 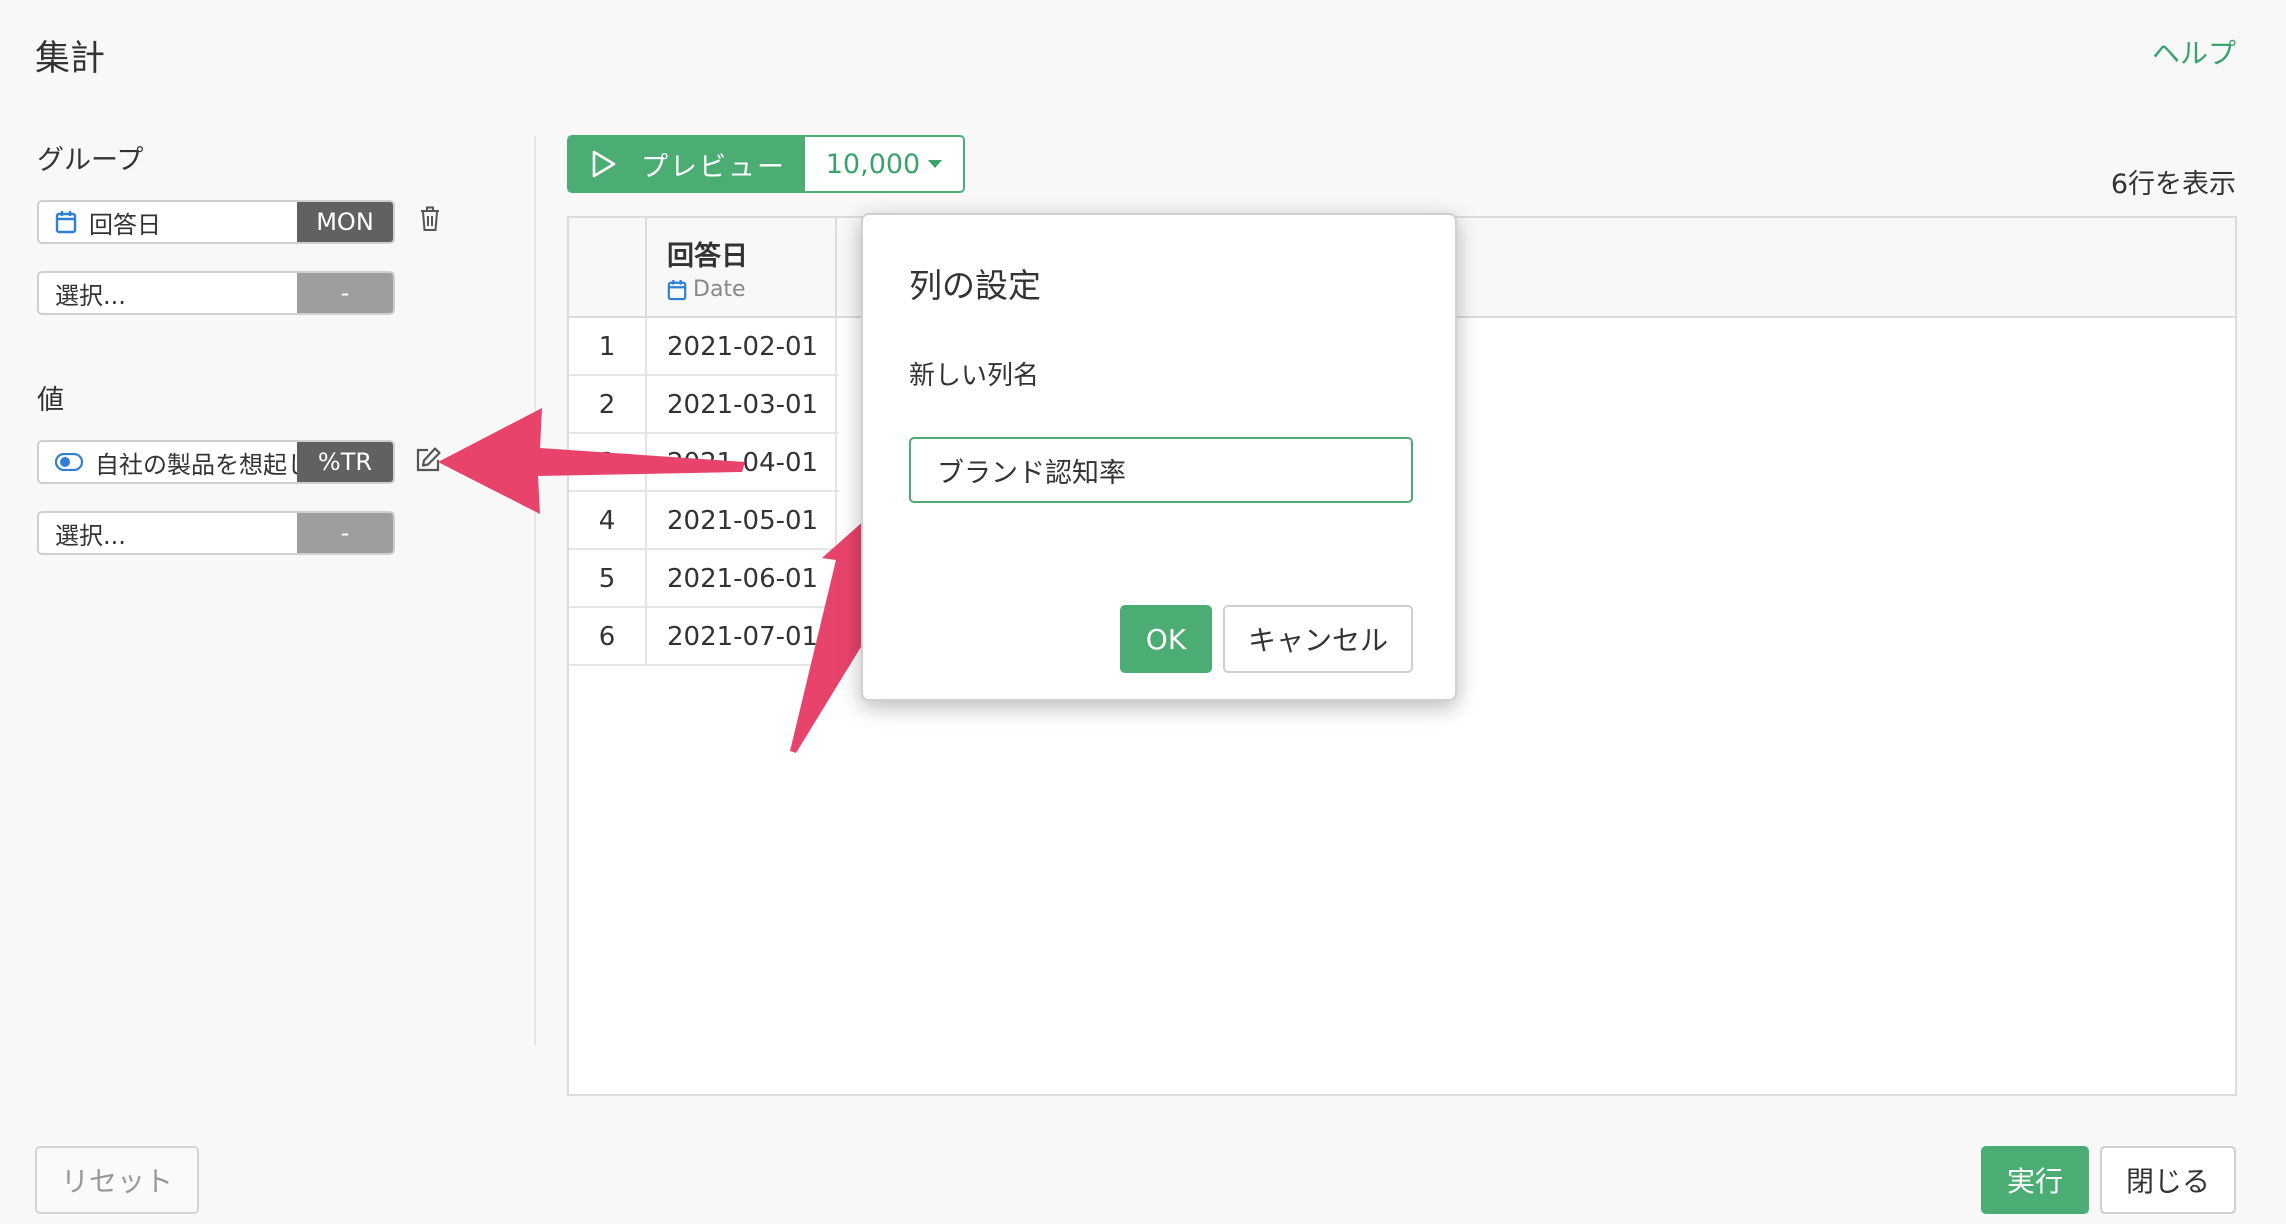 I want to click on column-settings-dialog: 列の設定 新しい列名 ブランド認知率 OK キャンセル, so click(x=1159, y=457).